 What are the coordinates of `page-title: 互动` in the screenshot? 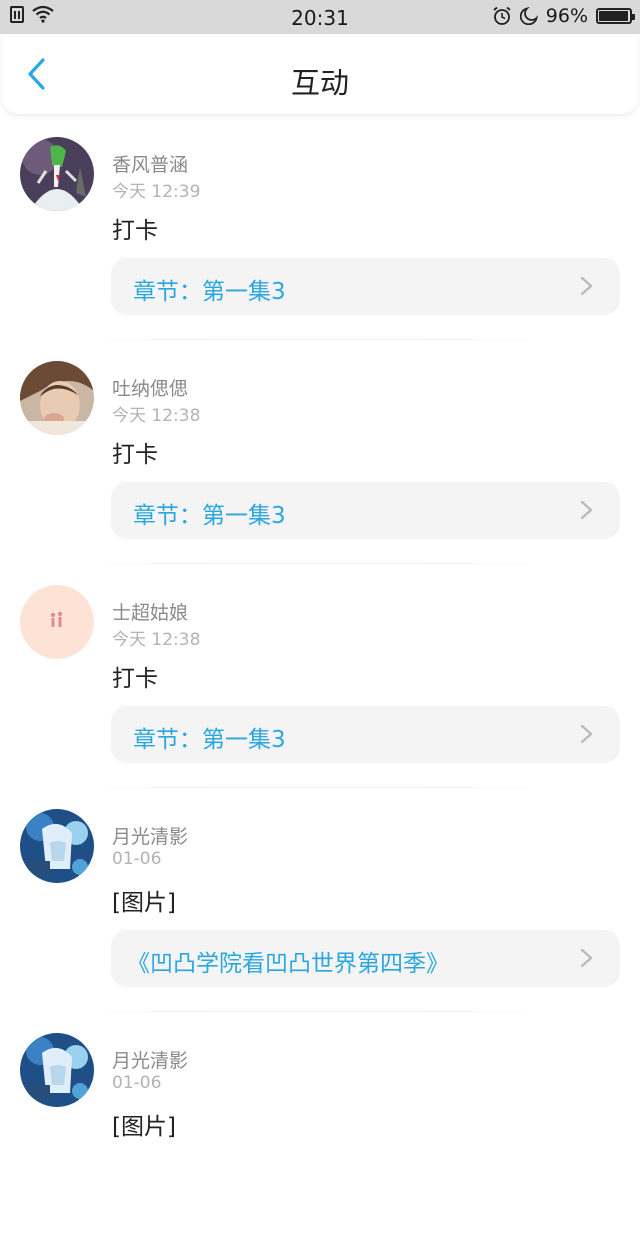 It's located at (319, 83).